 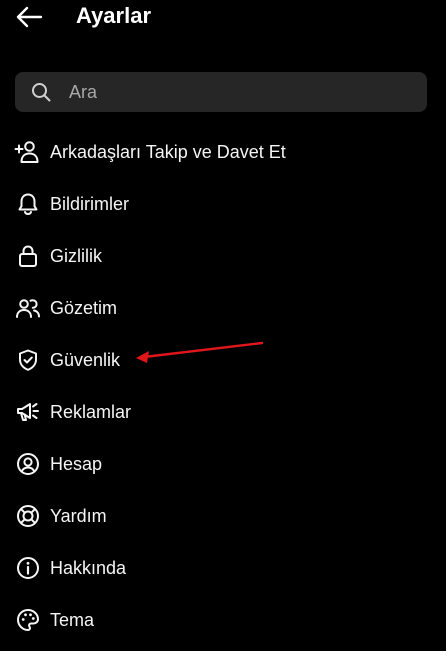 What do you see at coordinates (28, 152) in the screenshot?
I see `add-person-icon` at bounding box center [28, 152].